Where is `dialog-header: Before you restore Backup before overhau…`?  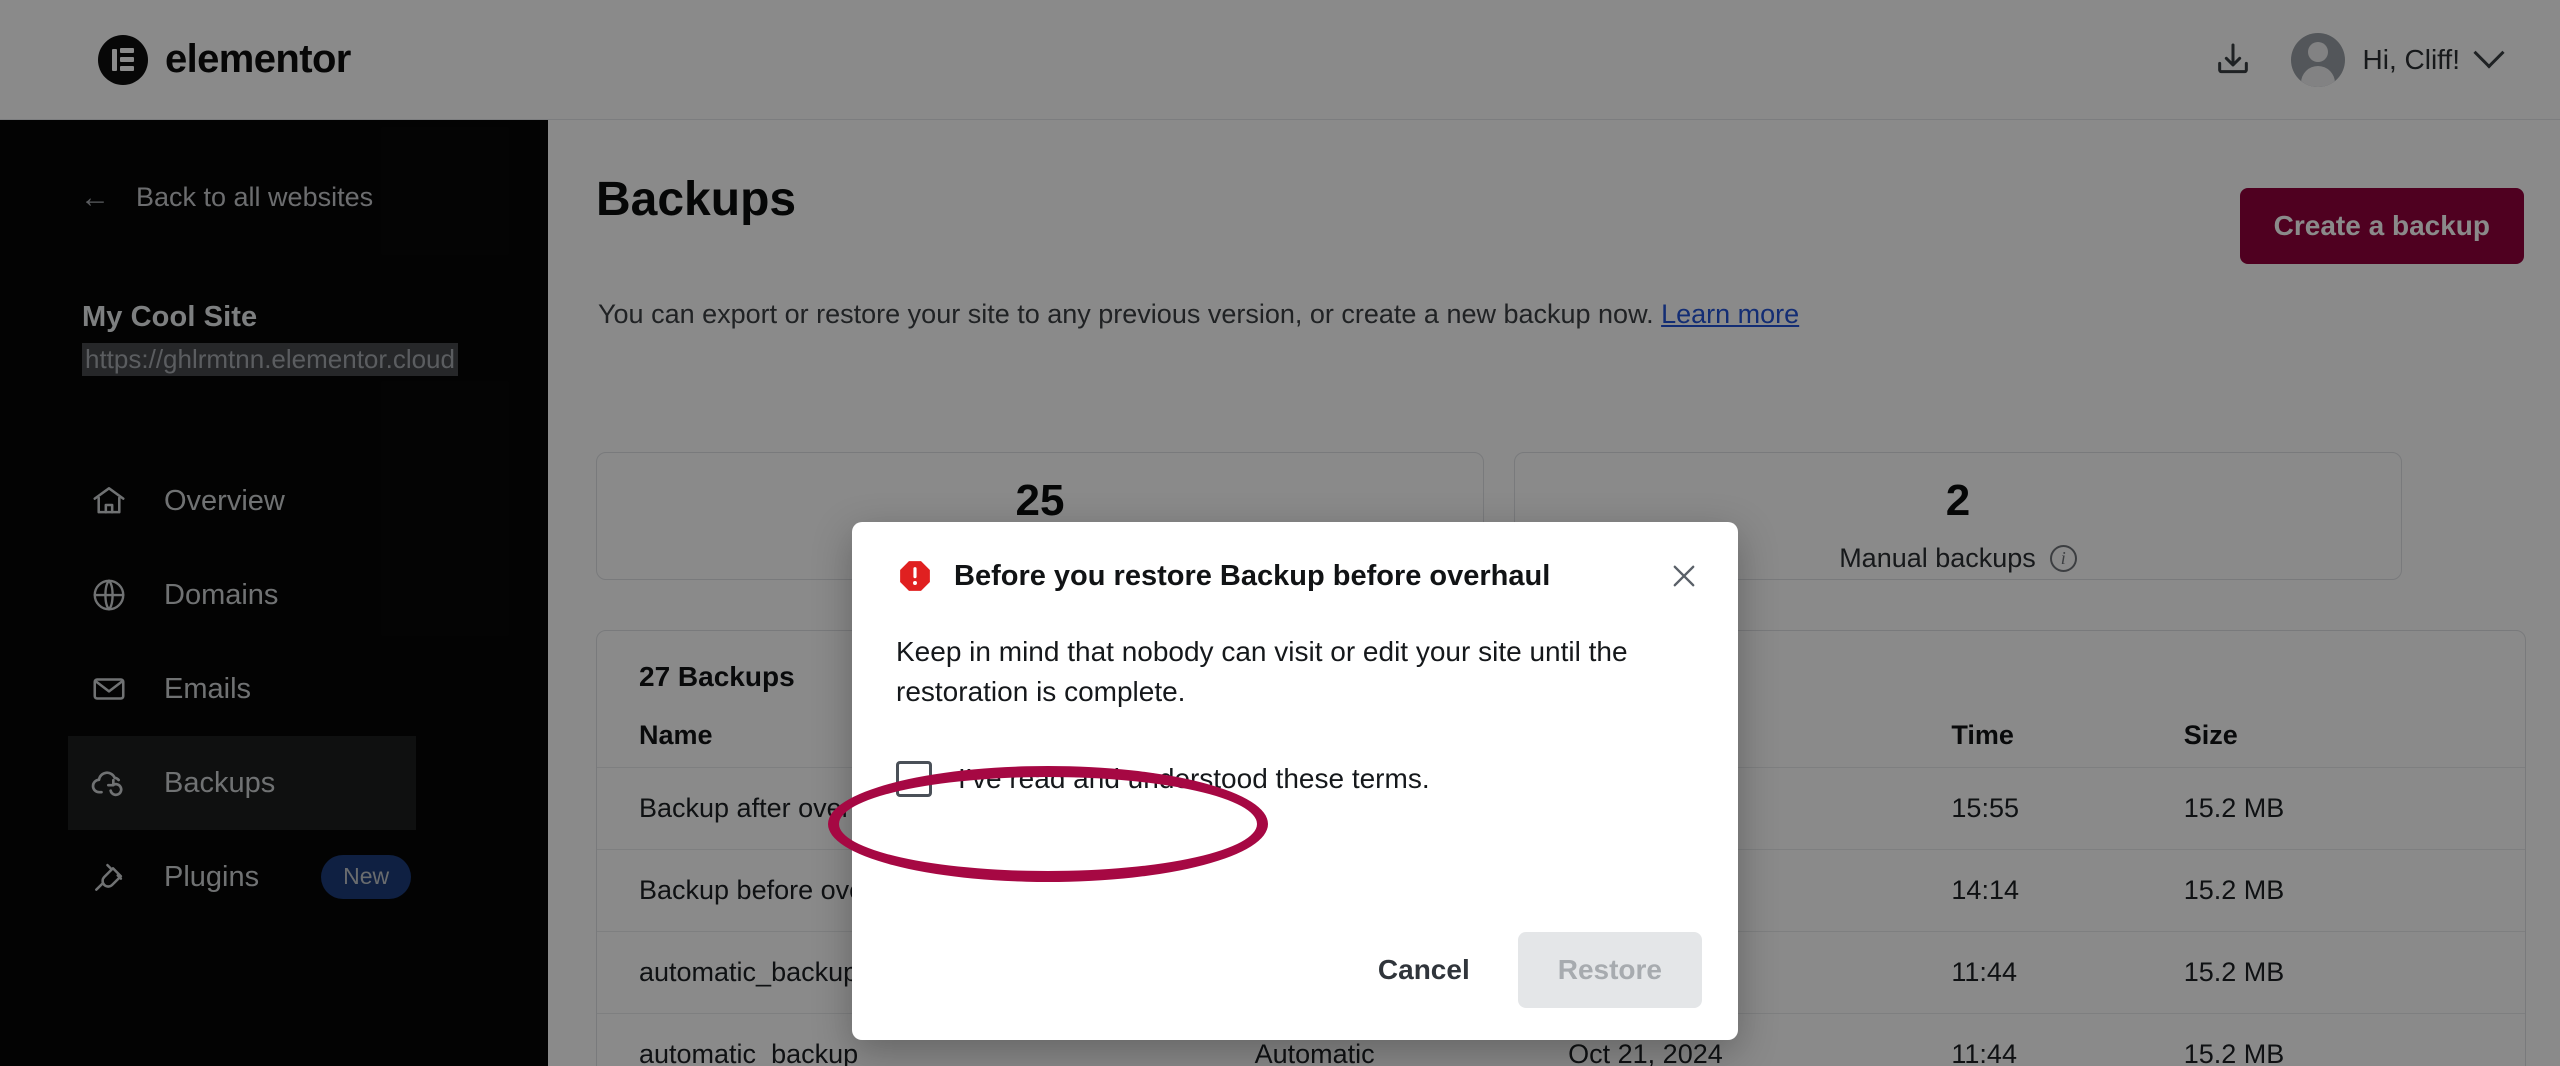 dialog-header: Before you restore Backup before overhau… is located at coordinates (1295, 559).